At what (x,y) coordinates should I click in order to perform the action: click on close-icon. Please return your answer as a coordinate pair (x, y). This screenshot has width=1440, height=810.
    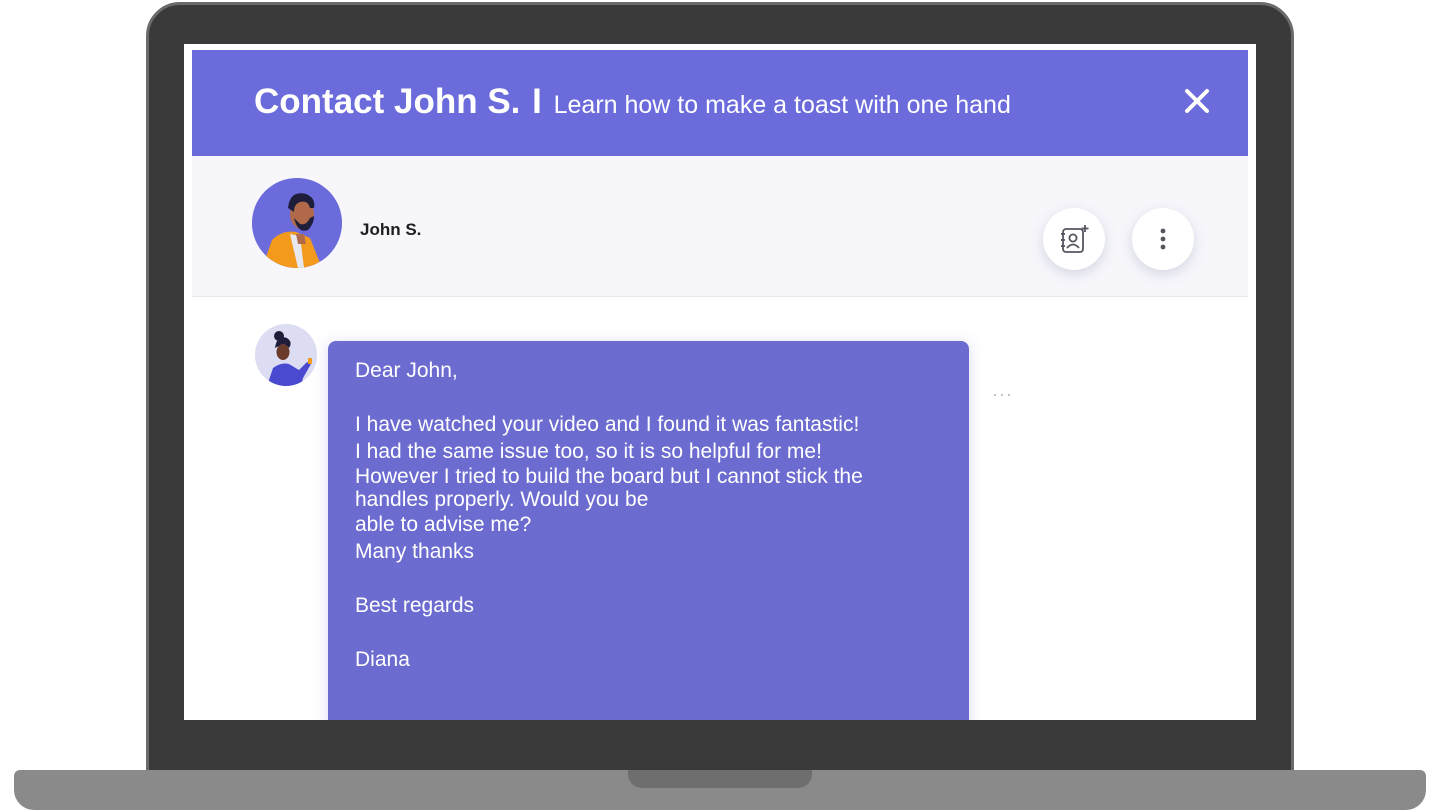
    Looking at the image, I should click on (1197, 101).